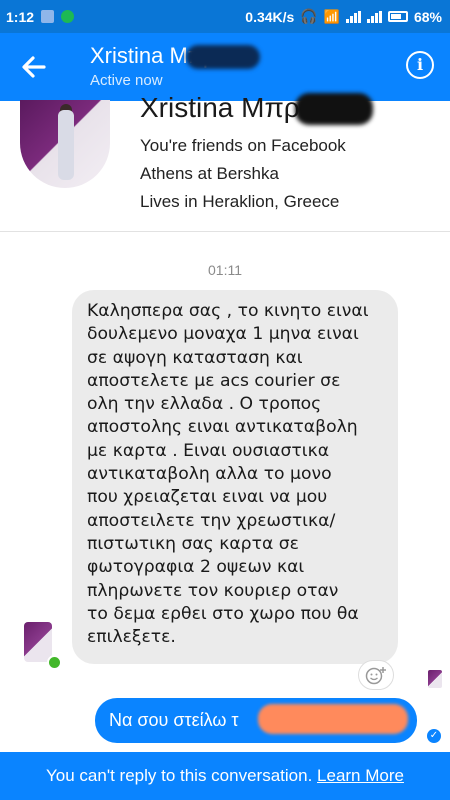 The image size is (450, 800). What do you see at coordinates (220, 107) in the screenshot?
I see `profile-name: Xristina Μπρ` at bounding box center [220, 107].